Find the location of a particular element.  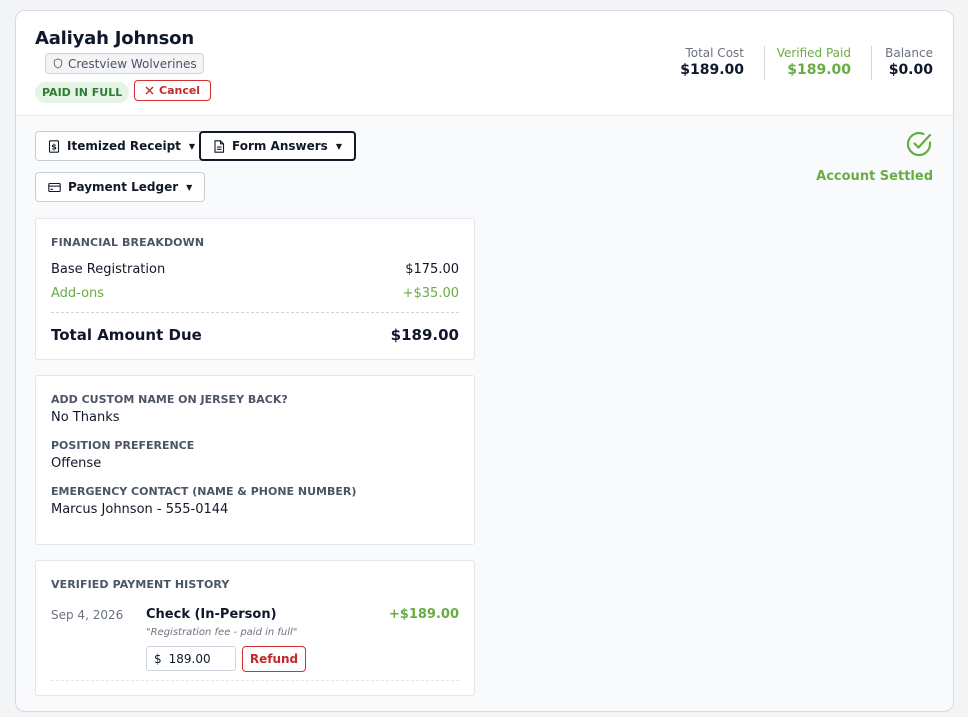

payment-ledger-button: Payment Ledger ▼ is located at coordinates (120, 187).